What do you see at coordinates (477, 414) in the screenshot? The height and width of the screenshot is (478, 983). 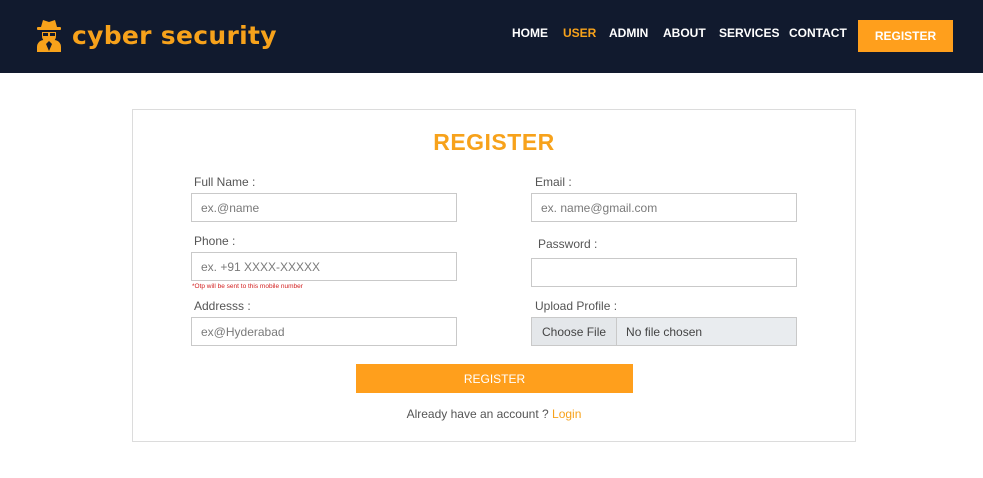 I see `login-prompt-text: Already have an account ?` at bounding box center [477, 414].